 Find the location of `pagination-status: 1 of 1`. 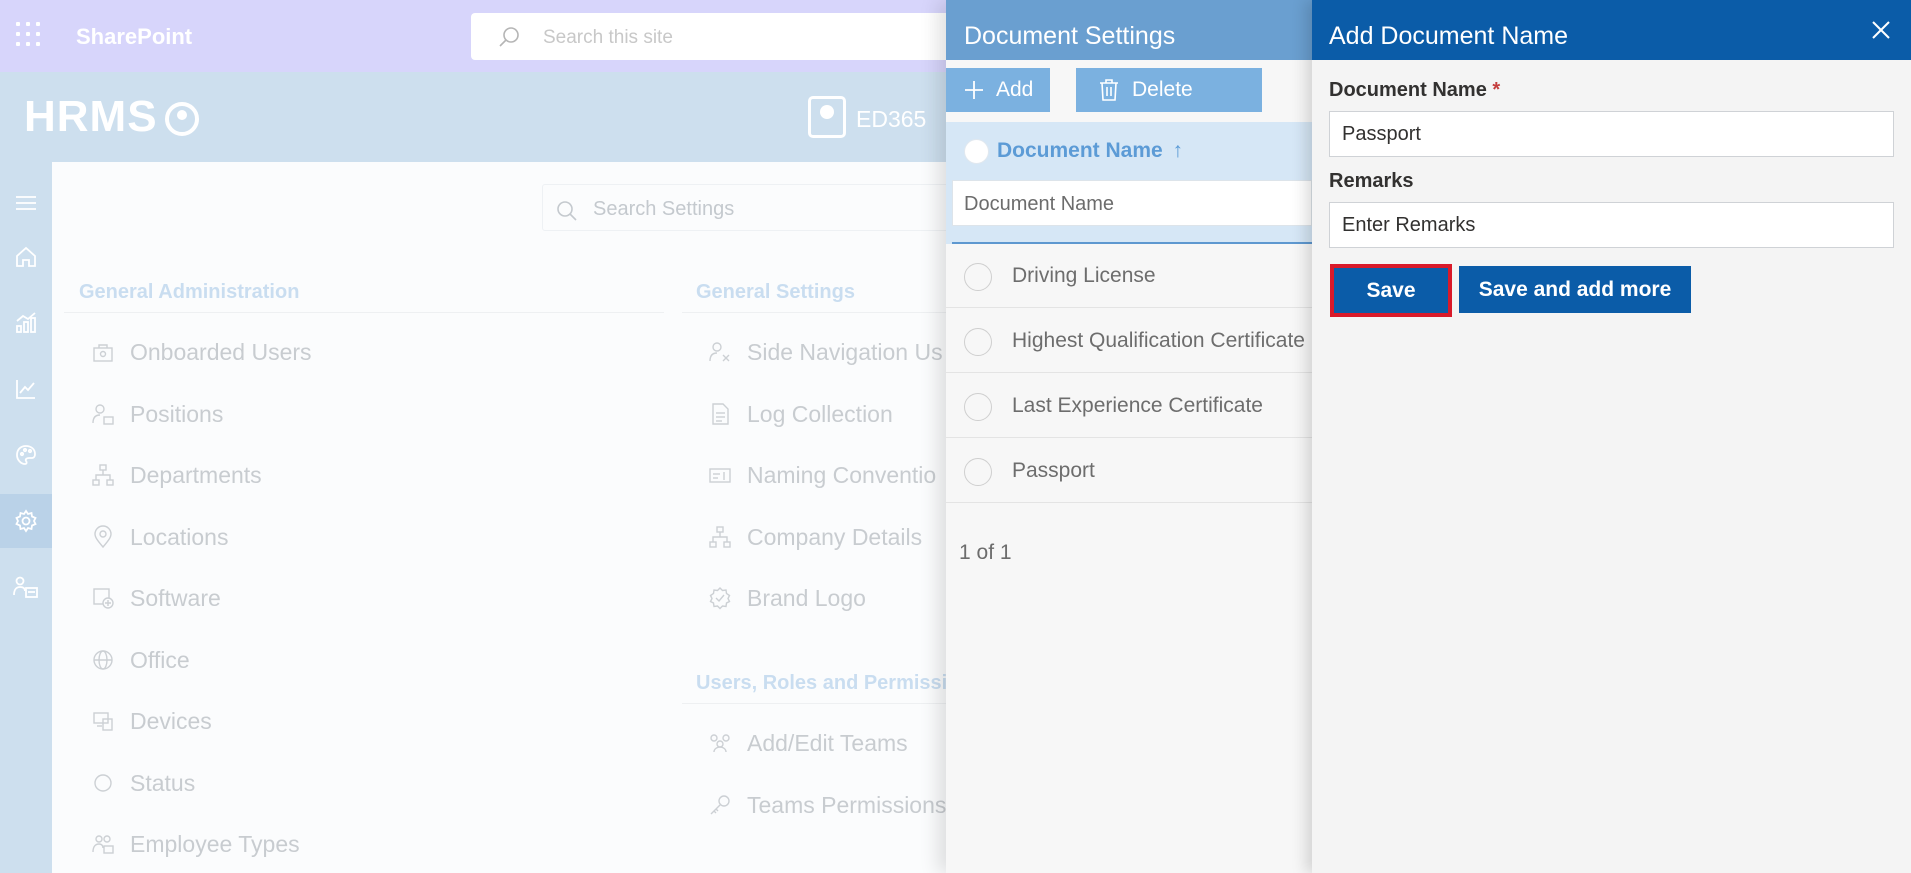

pagination-status: 1 of 1 is located at coordinates (985, 552).